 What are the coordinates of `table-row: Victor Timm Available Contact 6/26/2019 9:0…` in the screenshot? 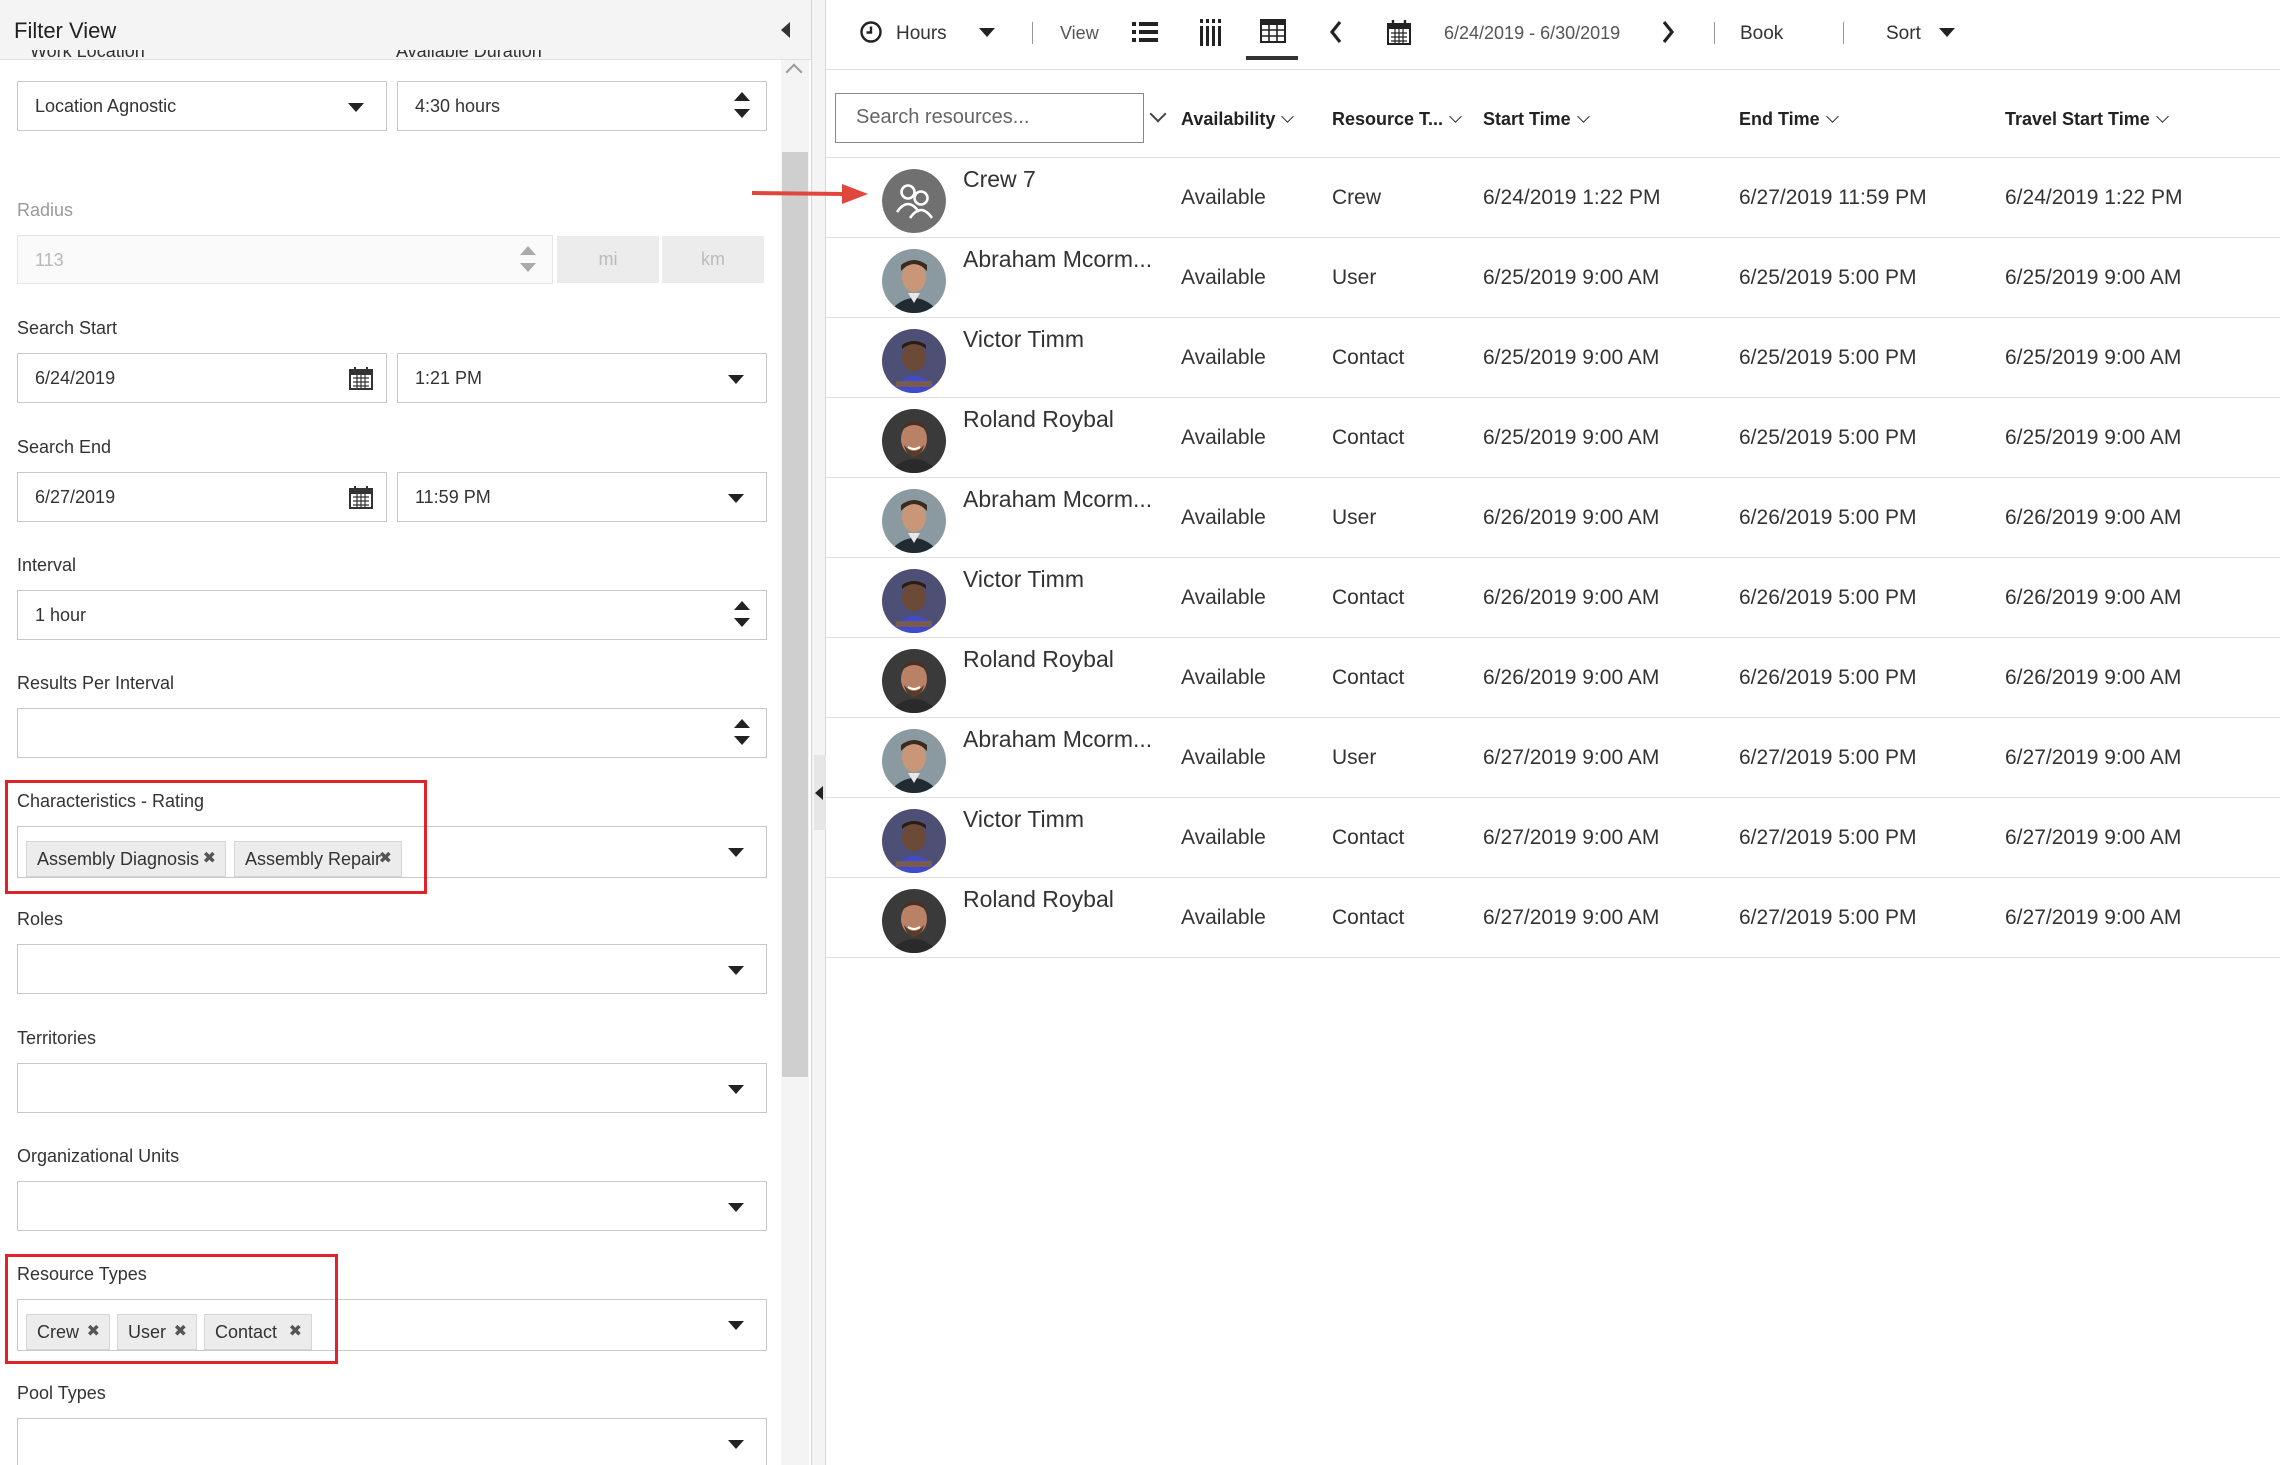 It's located at (1553, 598).